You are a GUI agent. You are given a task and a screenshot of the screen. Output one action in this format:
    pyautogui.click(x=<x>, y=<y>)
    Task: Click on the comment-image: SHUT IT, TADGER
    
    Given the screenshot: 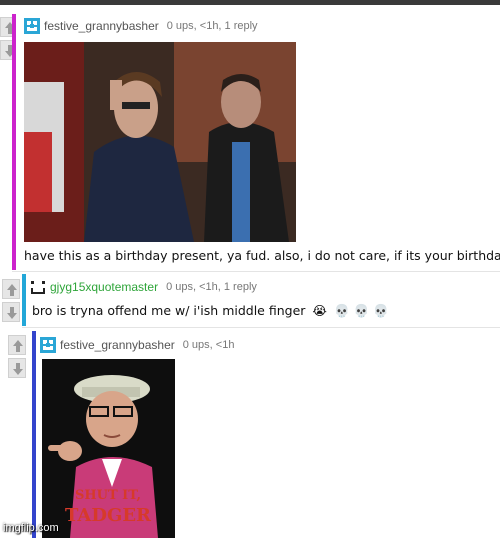 What is the action you would take?
    pyautogui.click(x=108, y=448)
    